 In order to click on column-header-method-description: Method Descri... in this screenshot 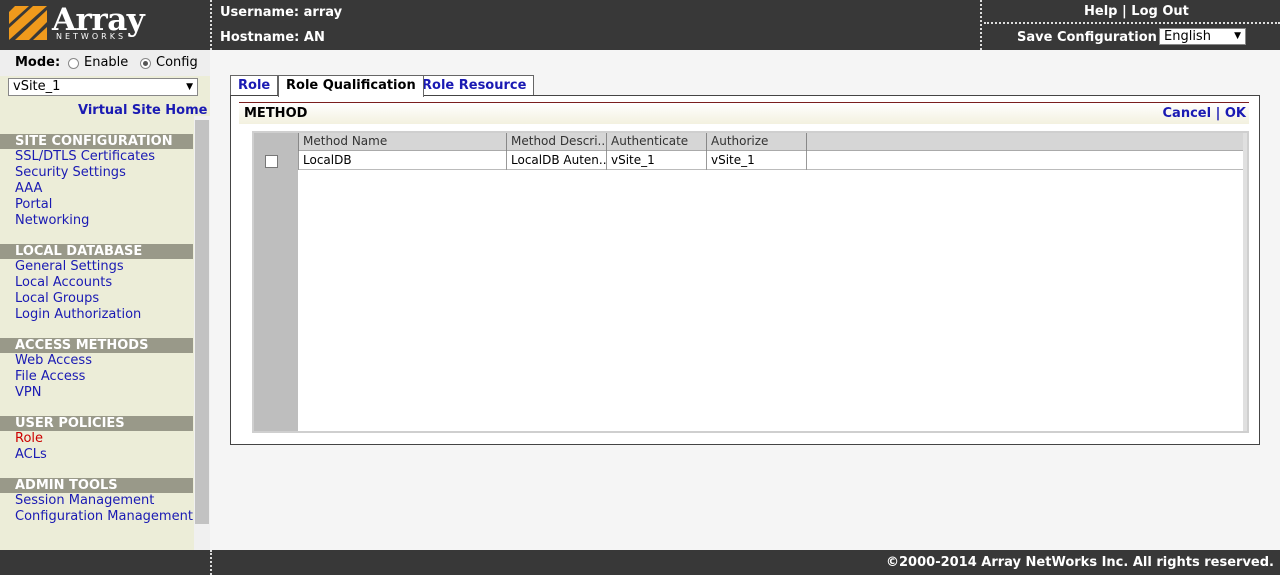, I will do `click(556, 142)`.